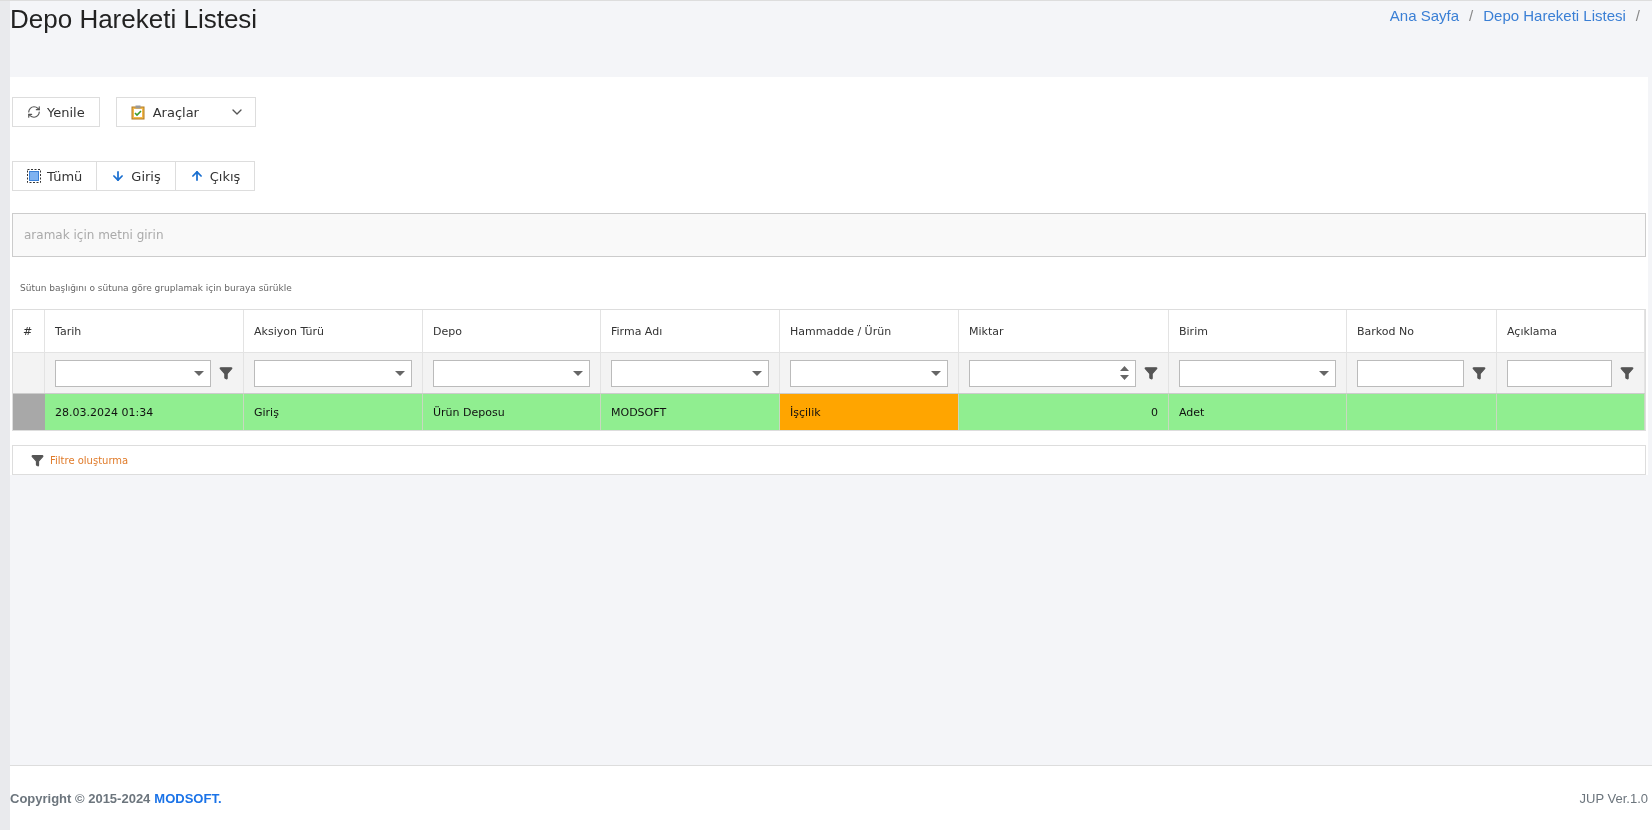 Image resolution: width=1652 pixels, height=830 pixels. What do you see at coordinates (869, 411) in the screenshot?
I see `table-cell: İşçilik` at bounding box center [869, 411].